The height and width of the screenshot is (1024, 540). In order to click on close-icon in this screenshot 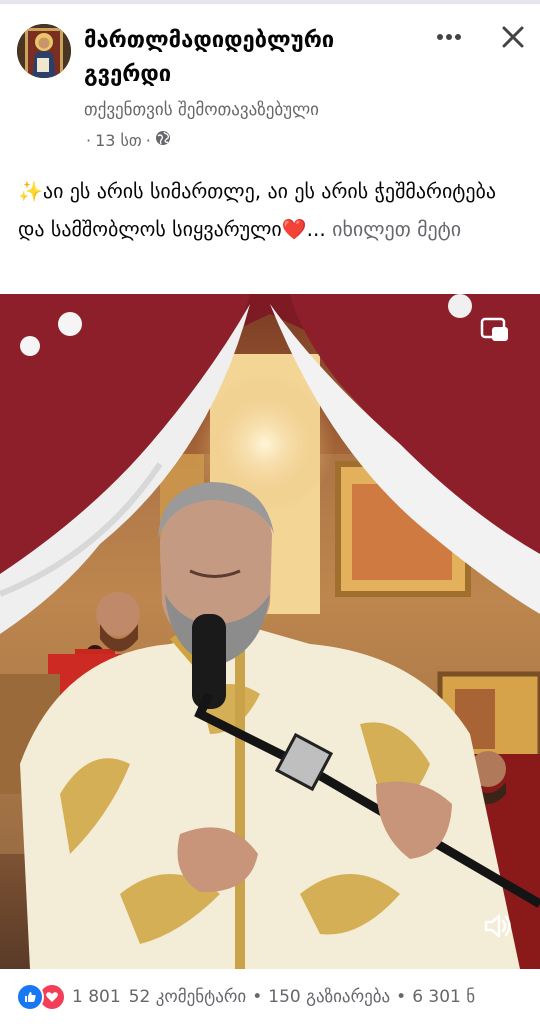, I will do `click(513, 37)`.